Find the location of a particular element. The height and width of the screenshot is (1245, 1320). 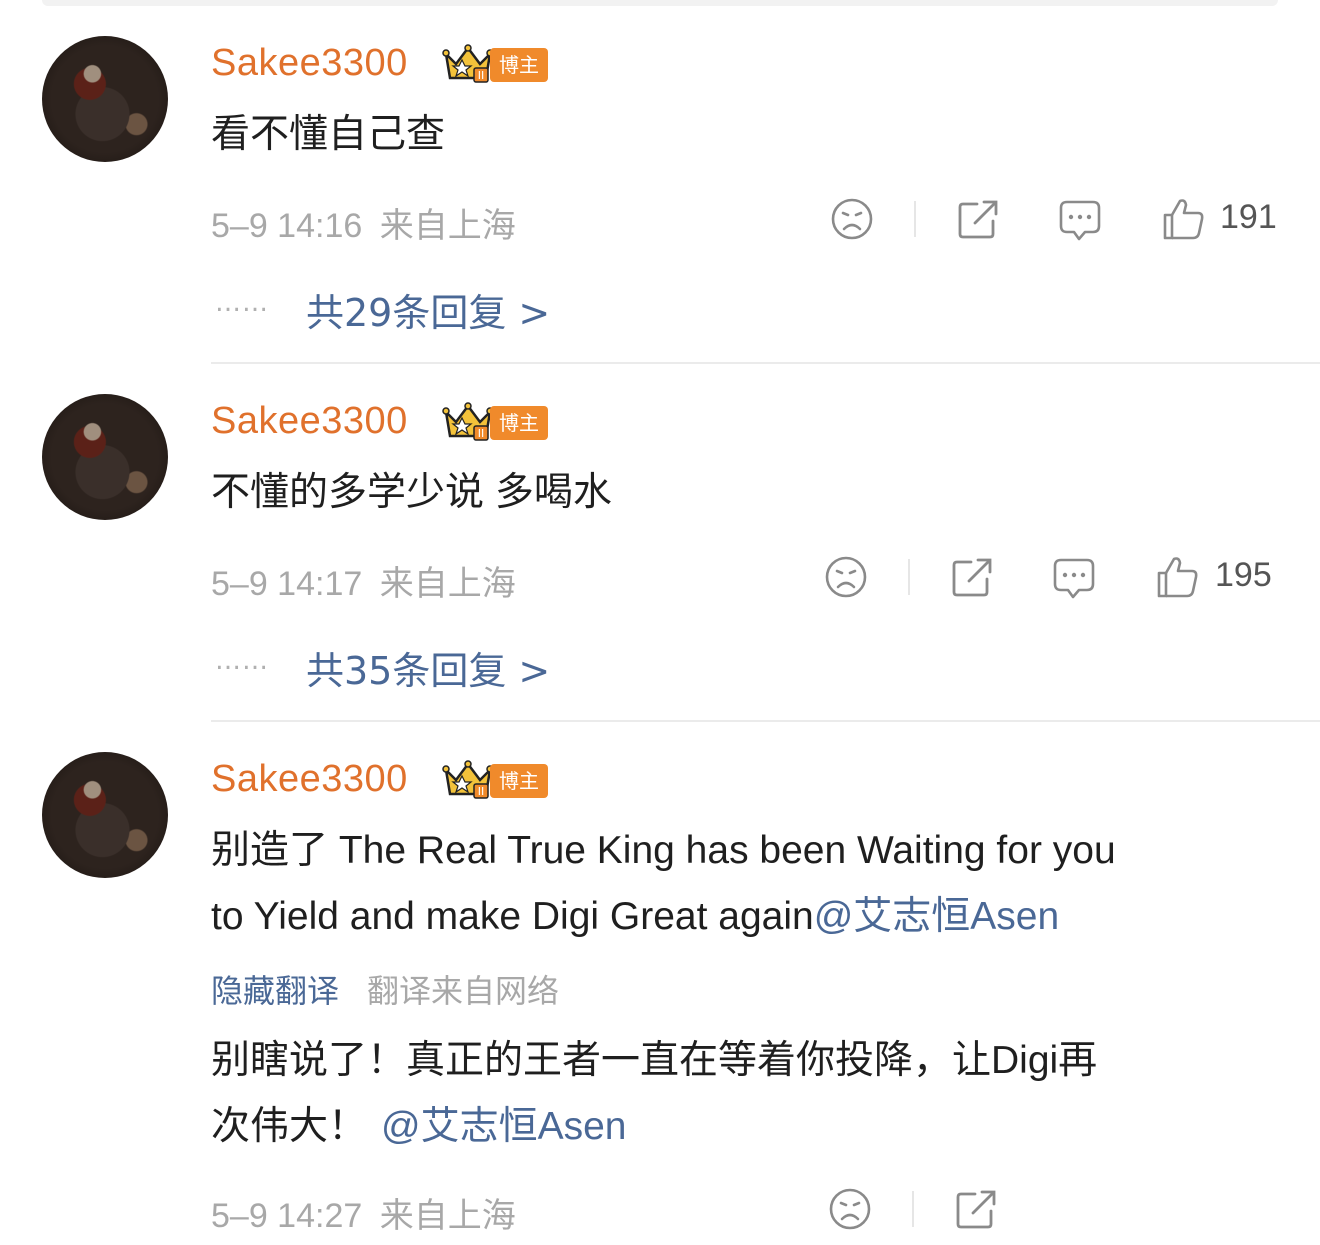

translated-text: 别瞎说了！真正的王者一直在等着你投降，让Digi再 次伟大！ @艾志恒Asen is located at coordinates (751, 1094).